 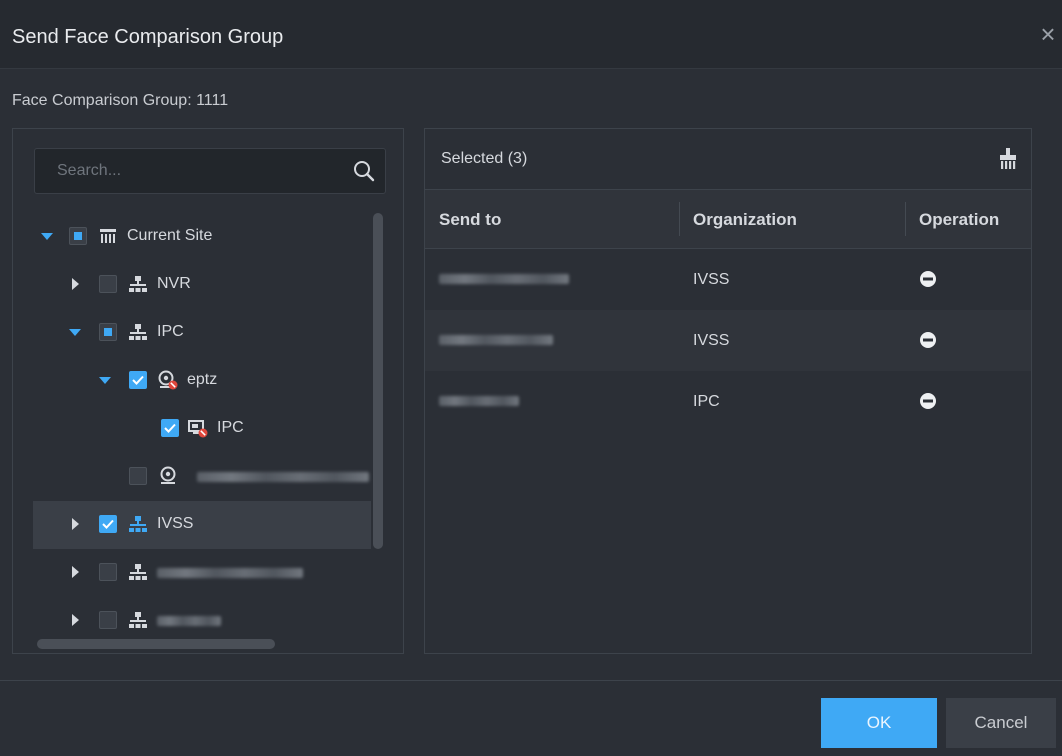 I want to click on footer-divider, so click(x=531, y=680).